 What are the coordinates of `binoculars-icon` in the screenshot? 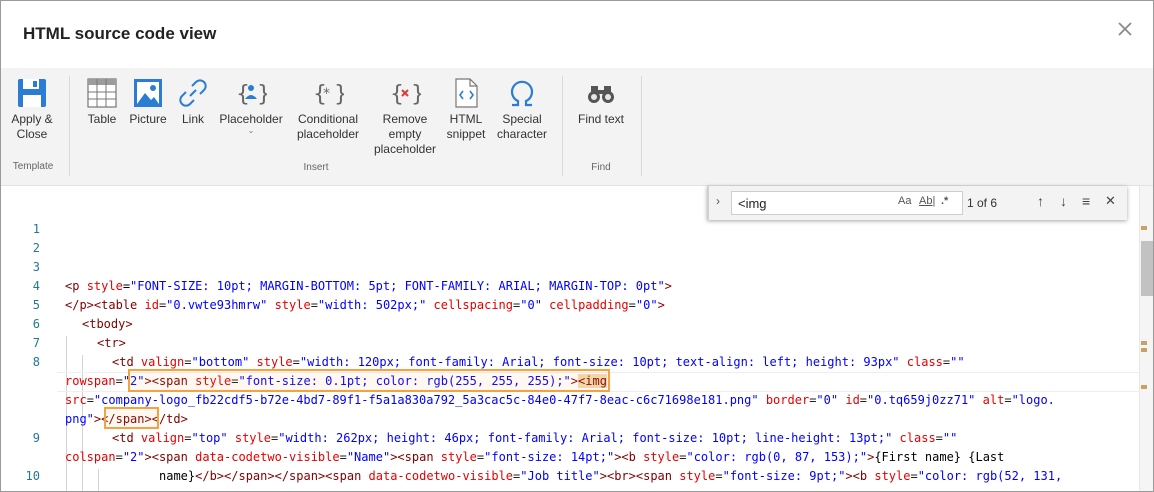 It's located at (601, 94).